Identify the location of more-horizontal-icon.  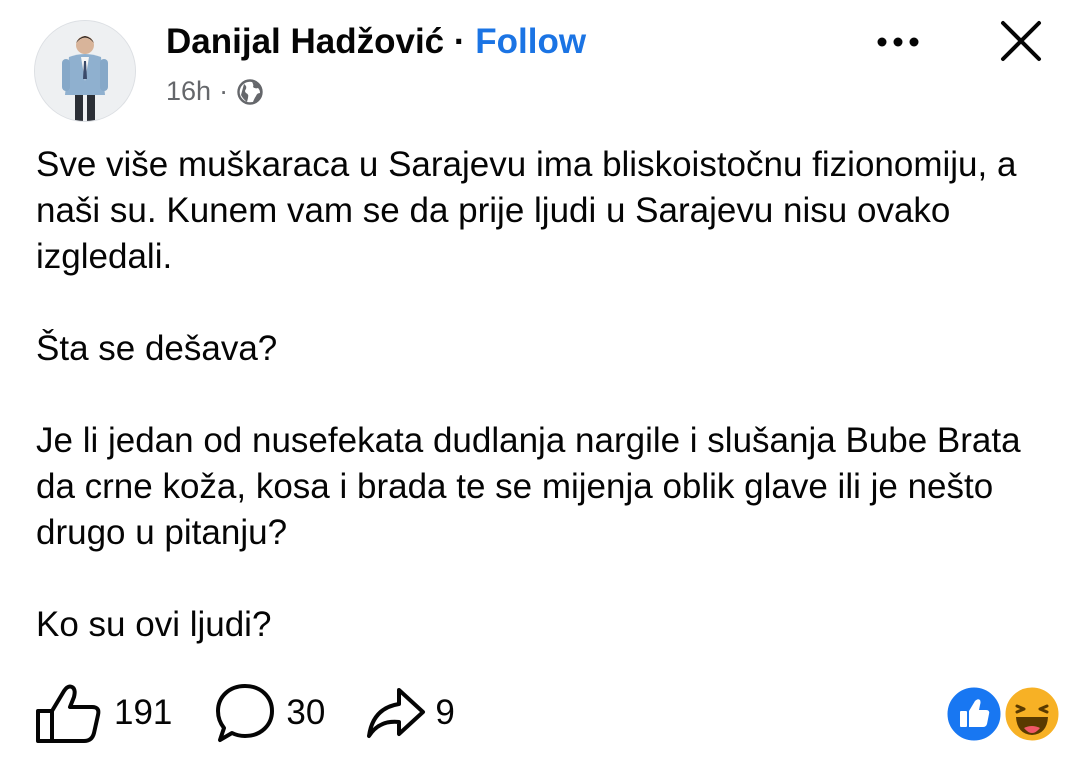
(898, 42).